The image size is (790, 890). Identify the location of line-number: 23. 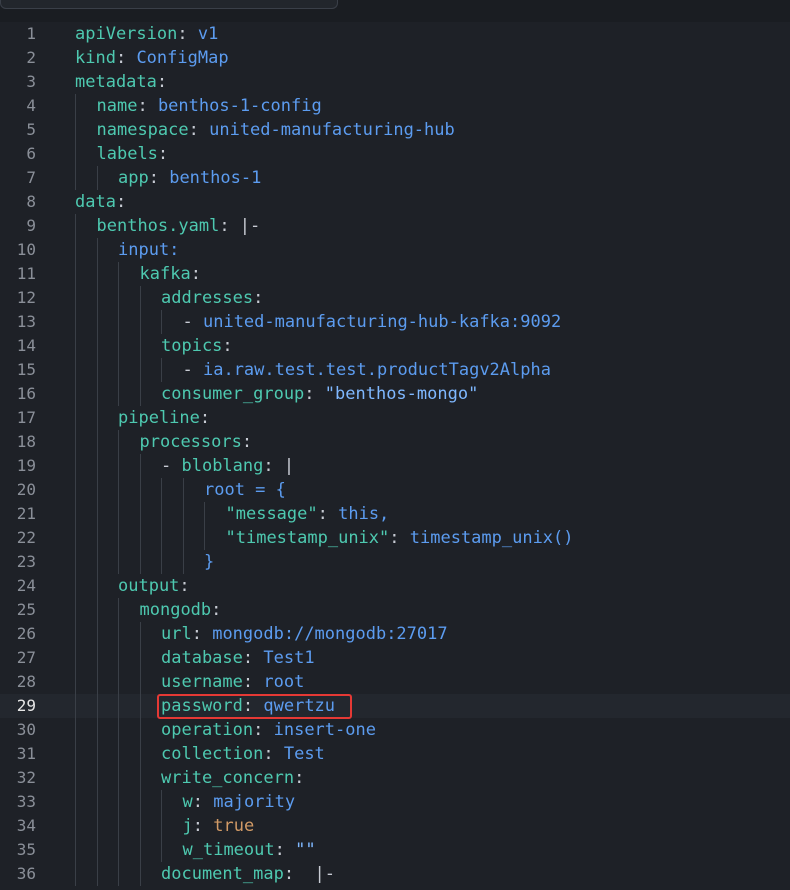
(26, 561).